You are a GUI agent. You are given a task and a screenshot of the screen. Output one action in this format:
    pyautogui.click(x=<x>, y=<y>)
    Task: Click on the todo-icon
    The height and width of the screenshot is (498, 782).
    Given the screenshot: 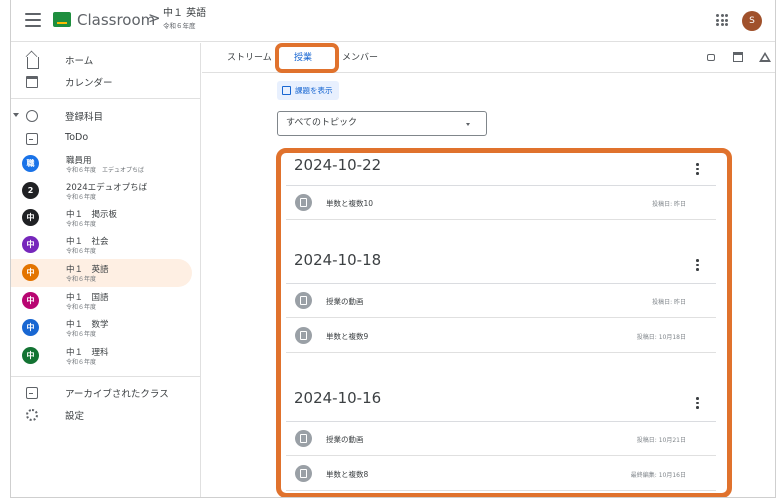 What is the action you would take?
    pyautogui.click(x=32, y=139)
    